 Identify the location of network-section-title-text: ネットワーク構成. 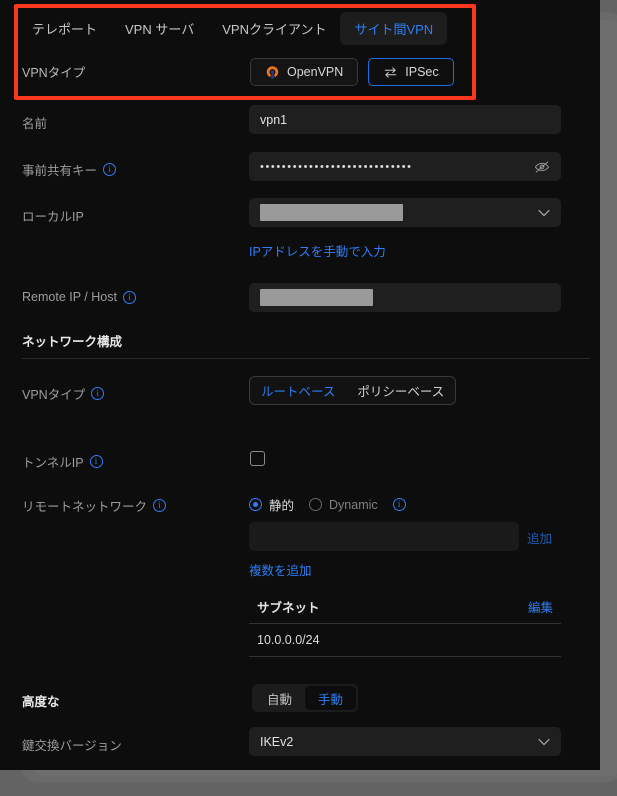
(72, 342).